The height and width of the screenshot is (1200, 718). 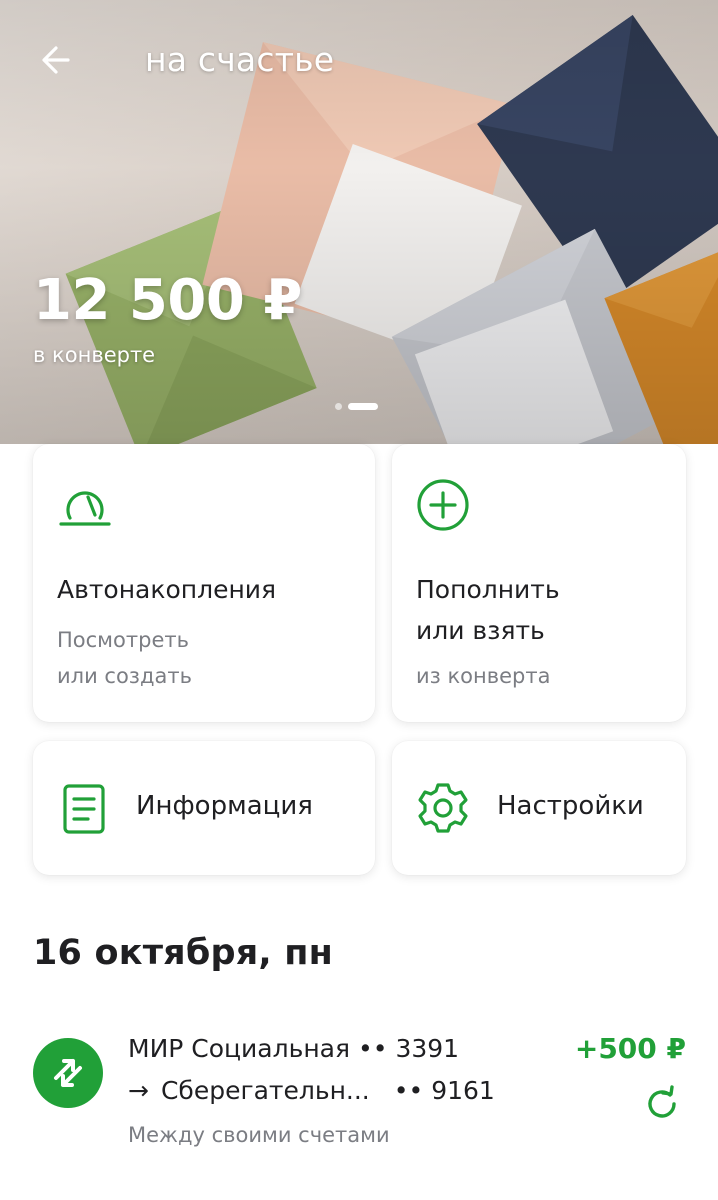 I want to click on history-date-header: 16 октября, пн, so click(x=183, y=953).